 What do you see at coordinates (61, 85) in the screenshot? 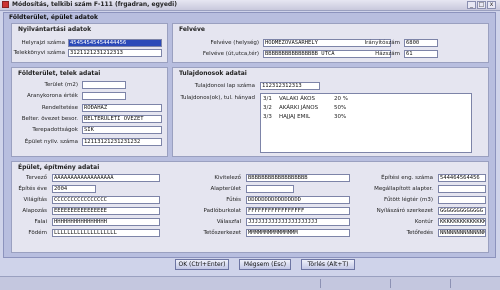
I see `area-label: Terület (m2)` at bounding box center [61, 85].